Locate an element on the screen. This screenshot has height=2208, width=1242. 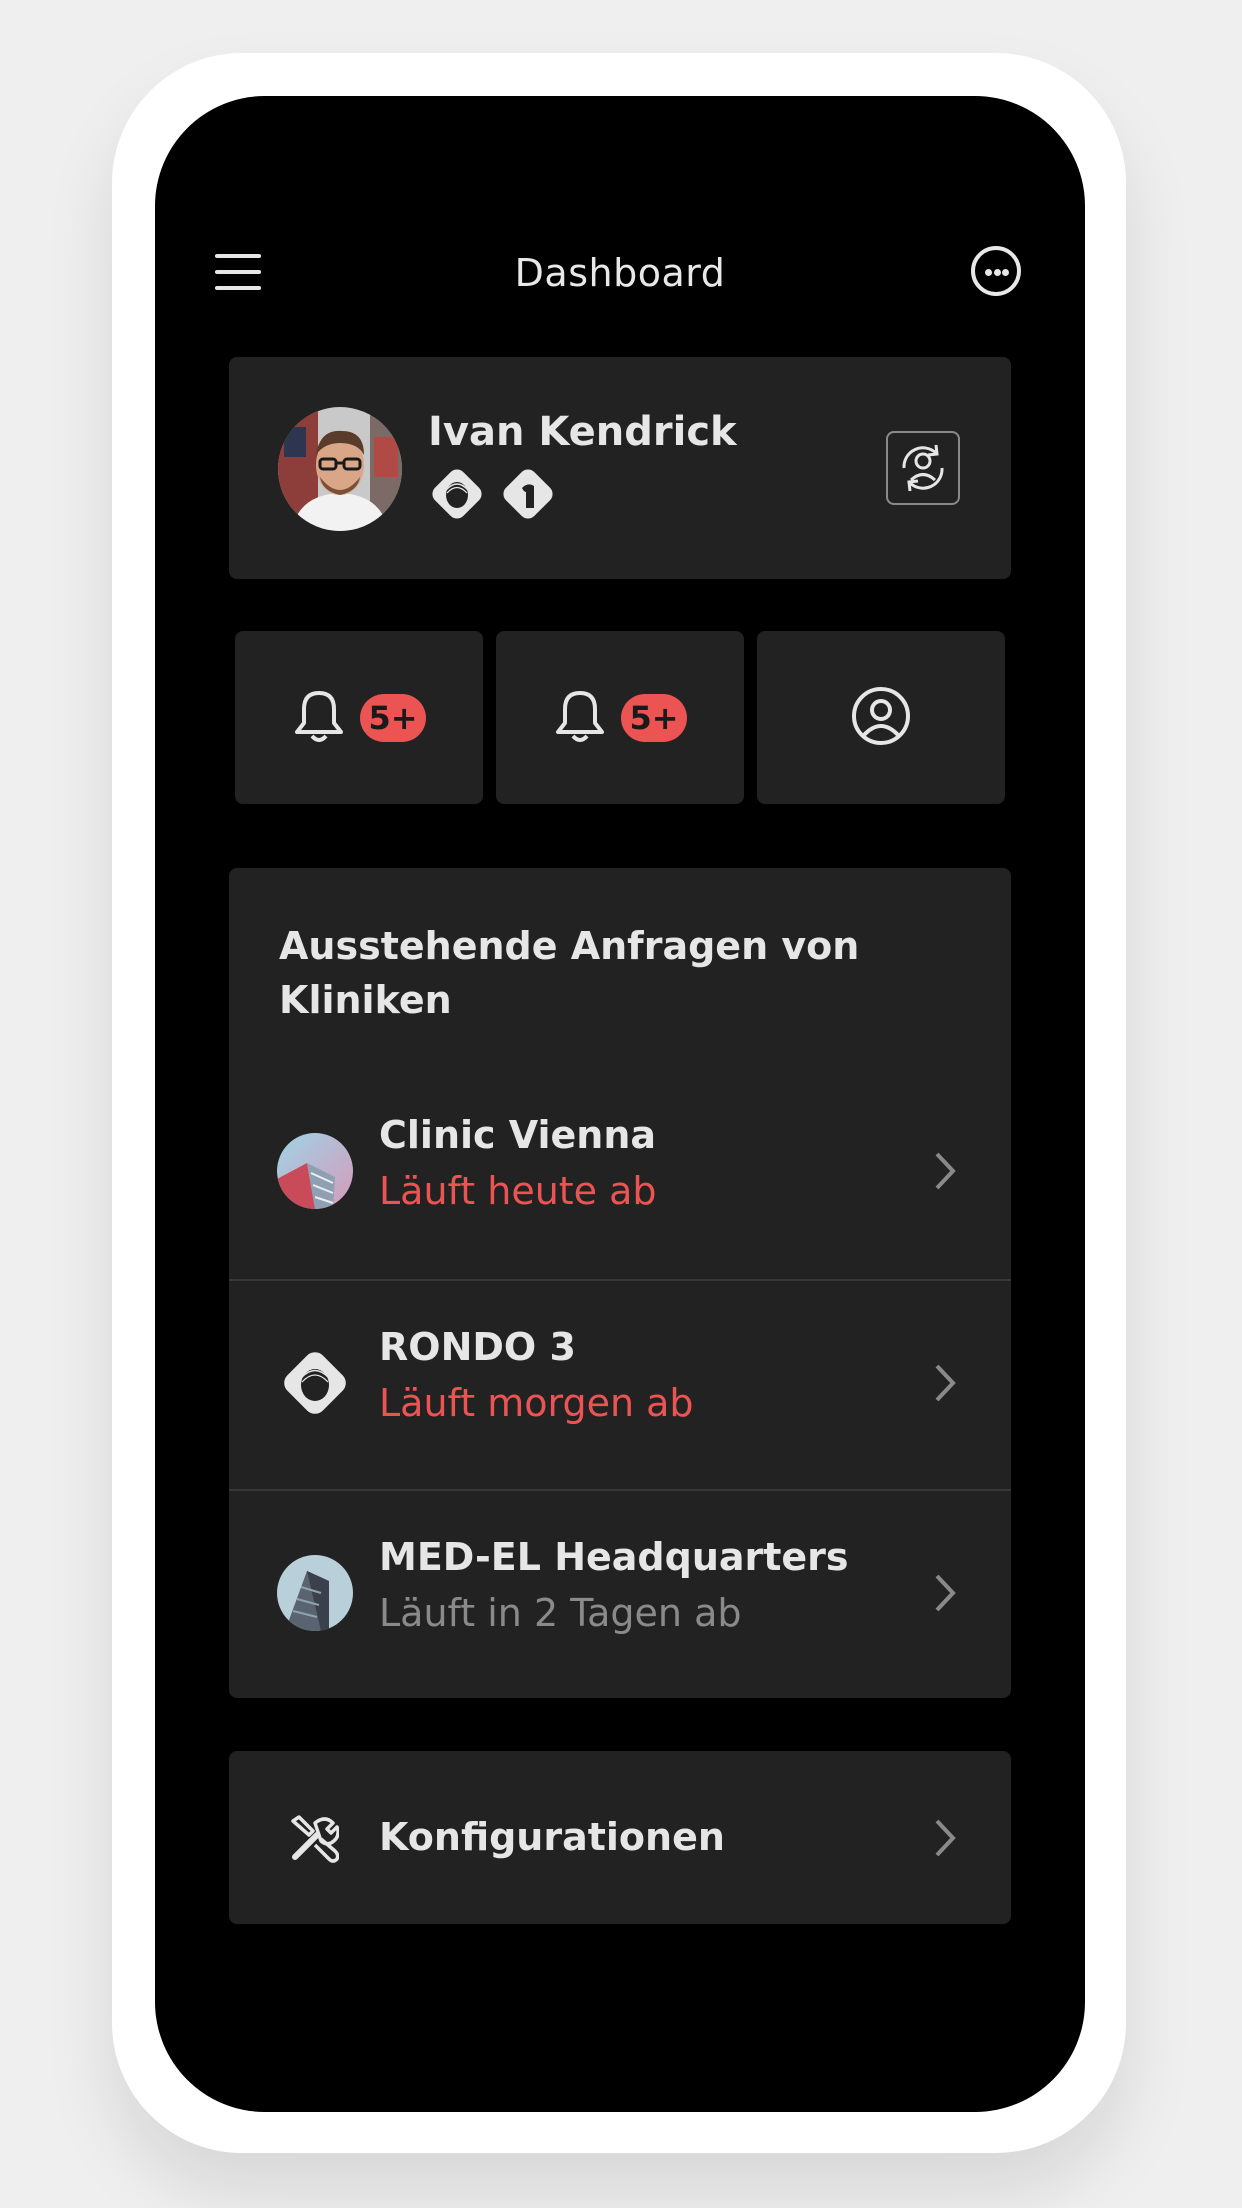
user-circle-icon is located at coordinates (881, 718).